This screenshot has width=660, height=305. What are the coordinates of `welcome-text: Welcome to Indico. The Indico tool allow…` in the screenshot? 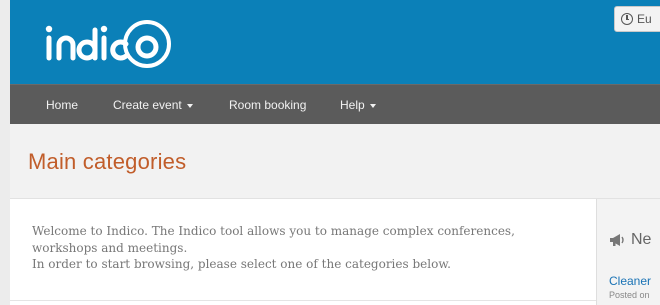 It's located at (302, 248).